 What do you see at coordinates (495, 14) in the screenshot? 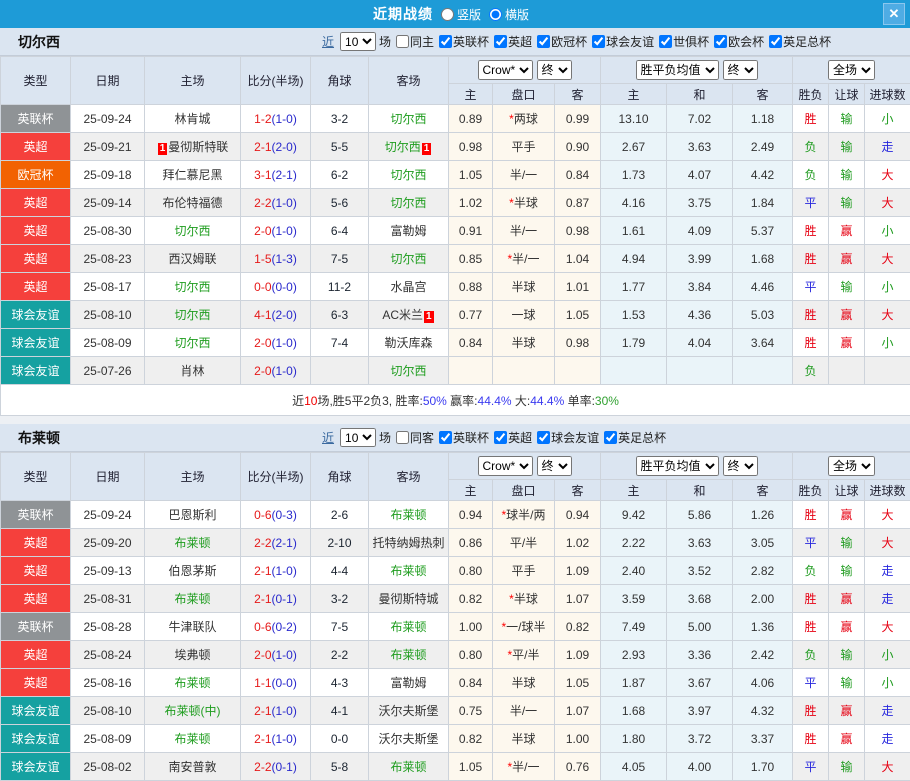
I see `horizontal-radio` at bounding box center [495, 14].